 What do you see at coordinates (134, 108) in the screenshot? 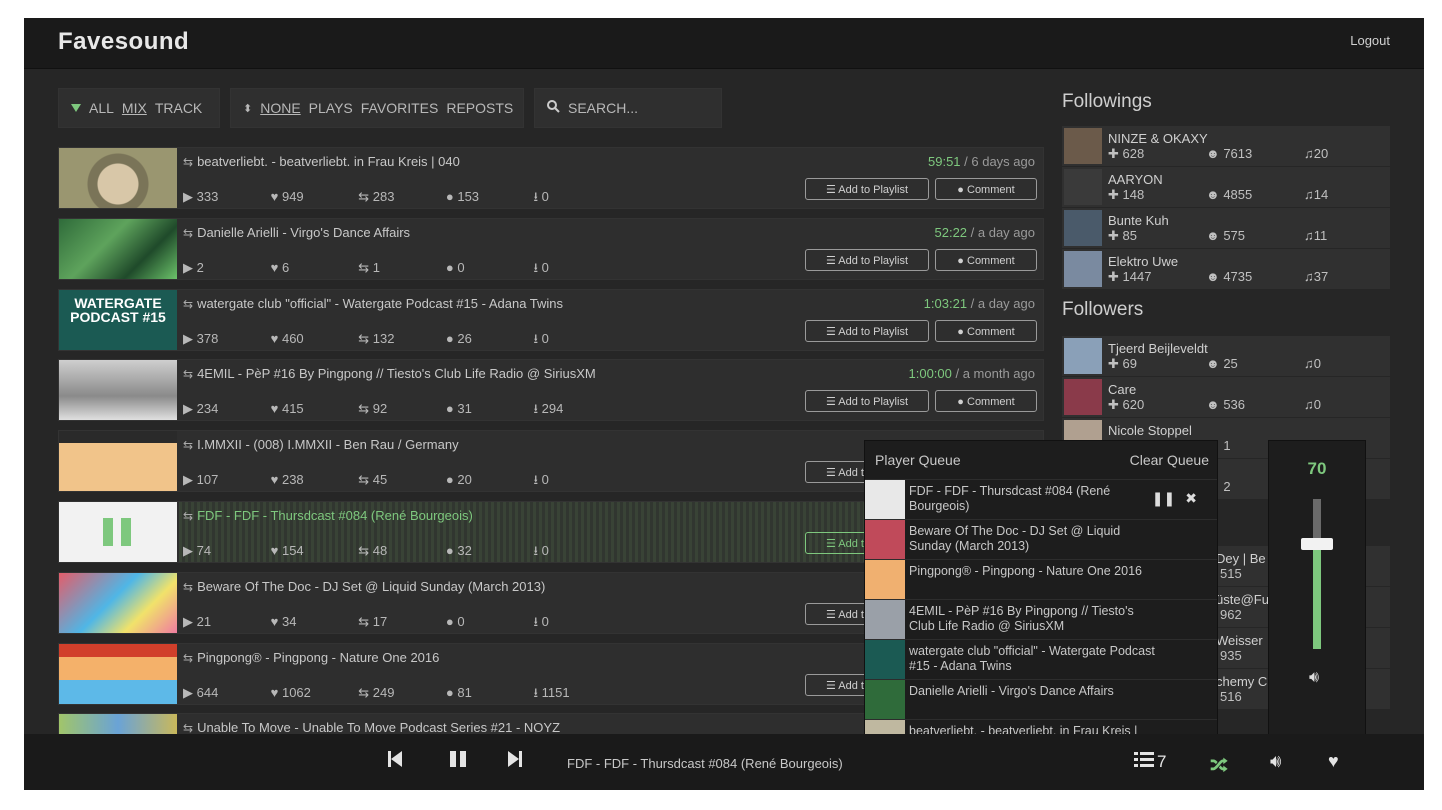
I see `filter-mix: MIX` at bounding box center [134, 108].